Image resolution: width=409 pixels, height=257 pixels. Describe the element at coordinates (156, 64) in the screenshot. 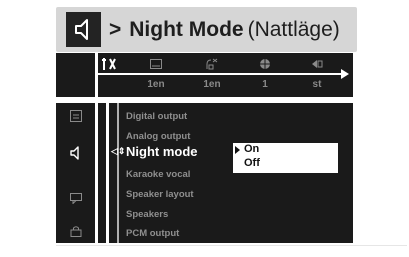

I see `subtitle-icon` at that location.